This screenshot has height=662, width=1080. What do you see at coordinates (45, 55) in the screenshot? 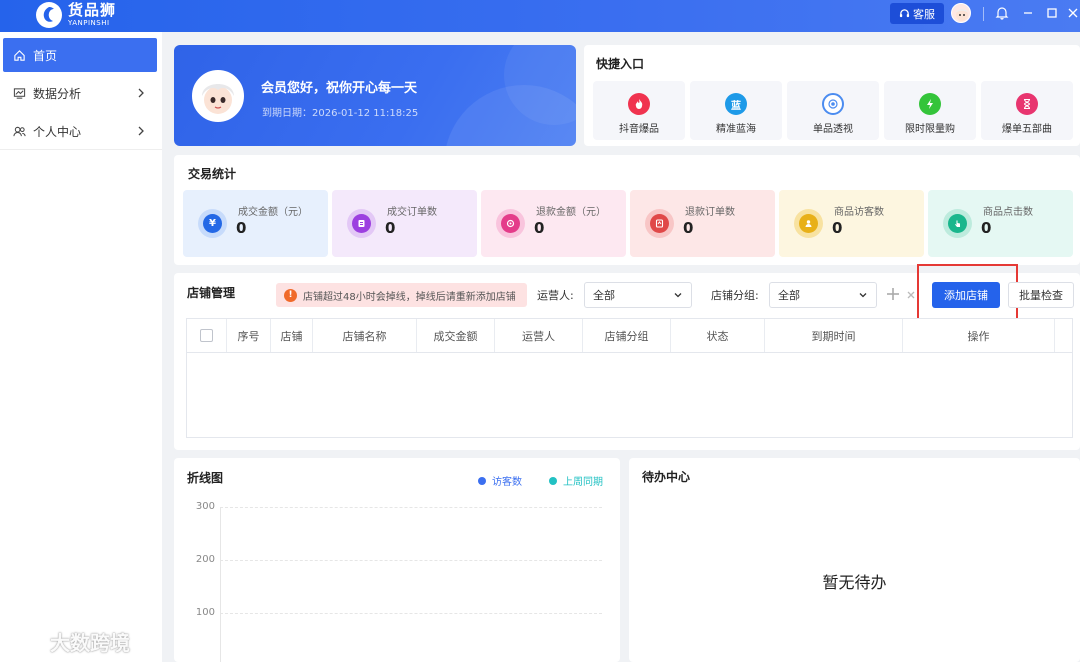
I see `sidebar-item-label: 首页` at bounding box center [45, 55].